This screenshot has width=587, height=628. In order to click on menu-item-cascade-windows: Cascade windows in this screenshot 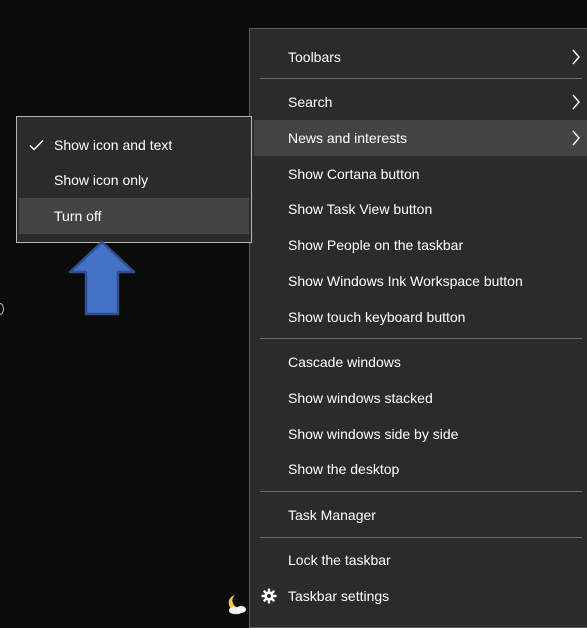, I will do `click(418, 362)`.